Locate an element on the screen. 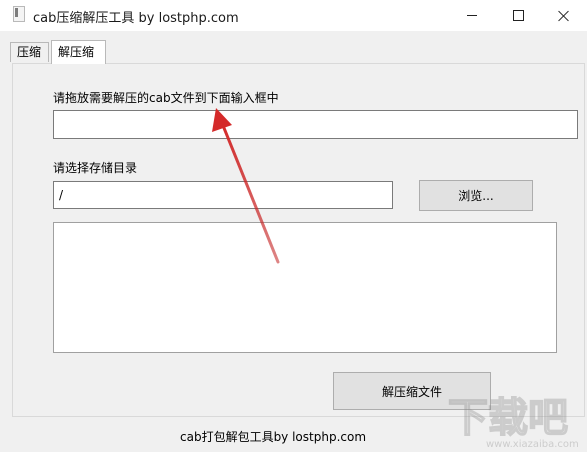 The height and width of the screenshot is (452, 587). tab-compress: 压缩 is located at coordinates (29, 52).